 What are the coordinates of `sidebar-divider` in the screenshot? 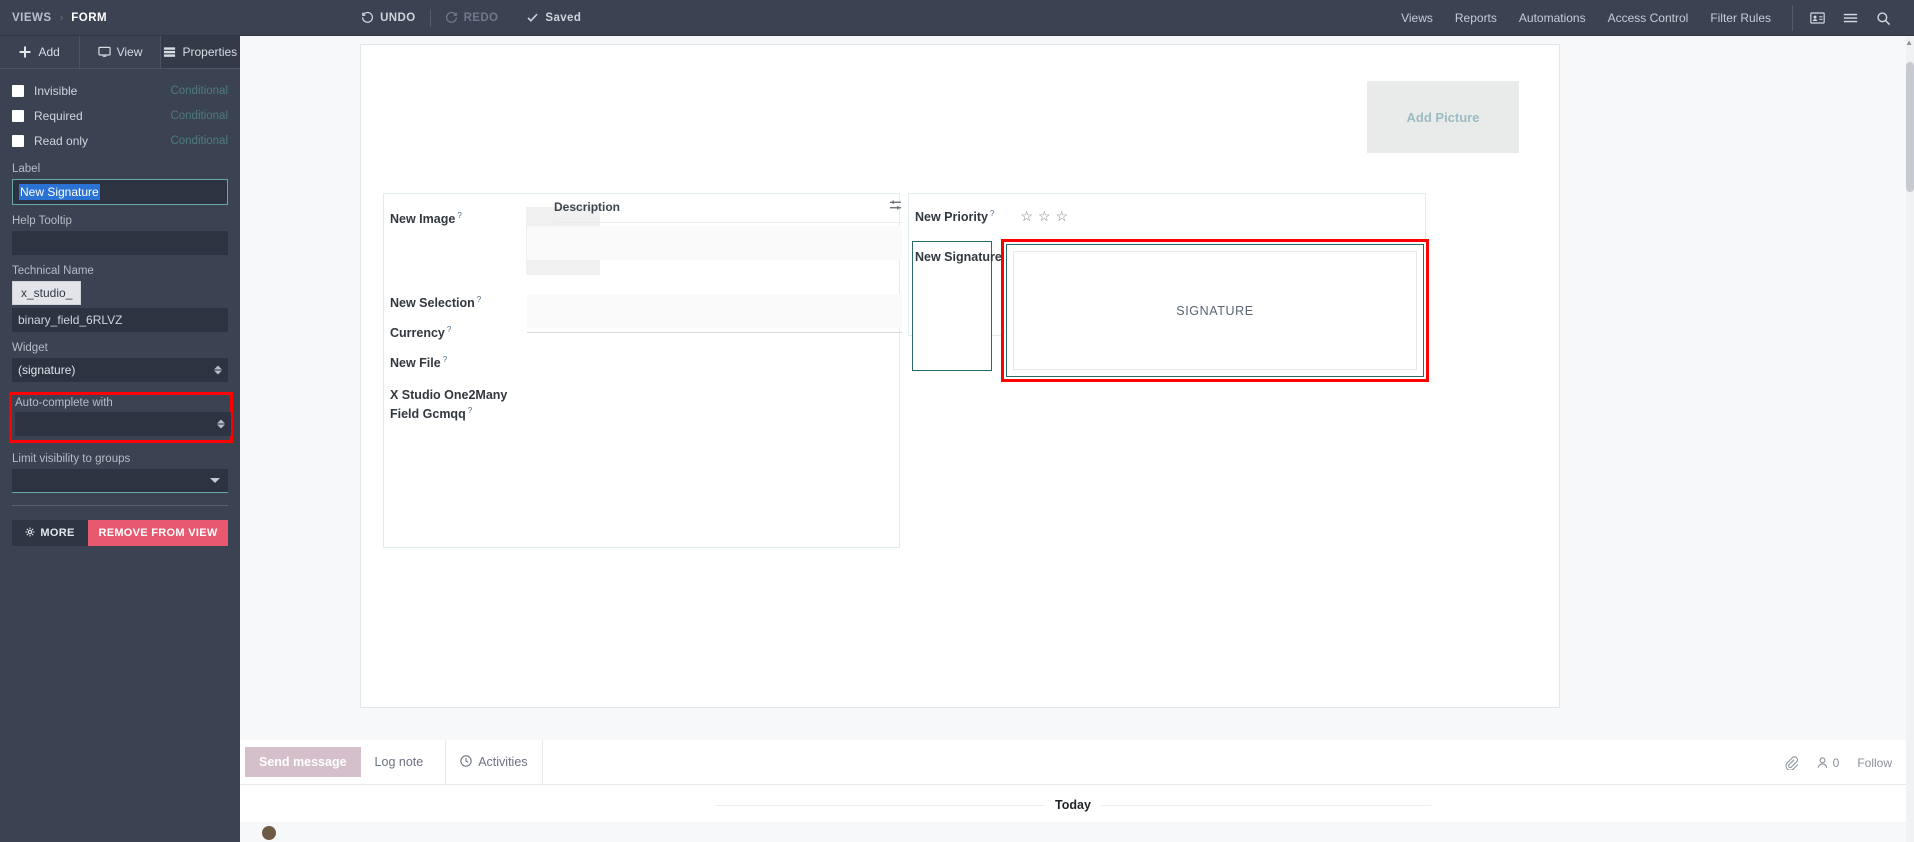 It's located at (120, 505).